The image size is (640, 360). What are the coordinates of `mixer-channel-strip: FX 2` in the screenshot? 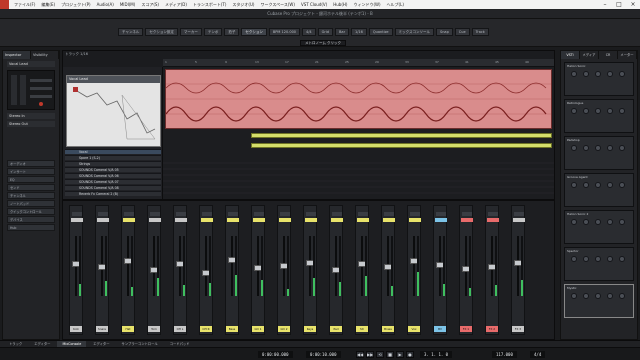 It's located at (492, 270).